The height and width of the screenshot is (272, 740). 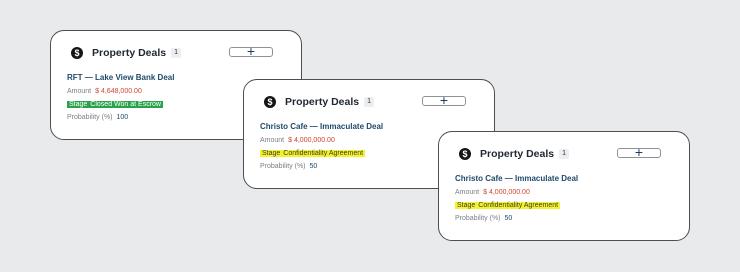 I want to click on amount-value: $ 4,648,000.00, so click(x=118, y=91).